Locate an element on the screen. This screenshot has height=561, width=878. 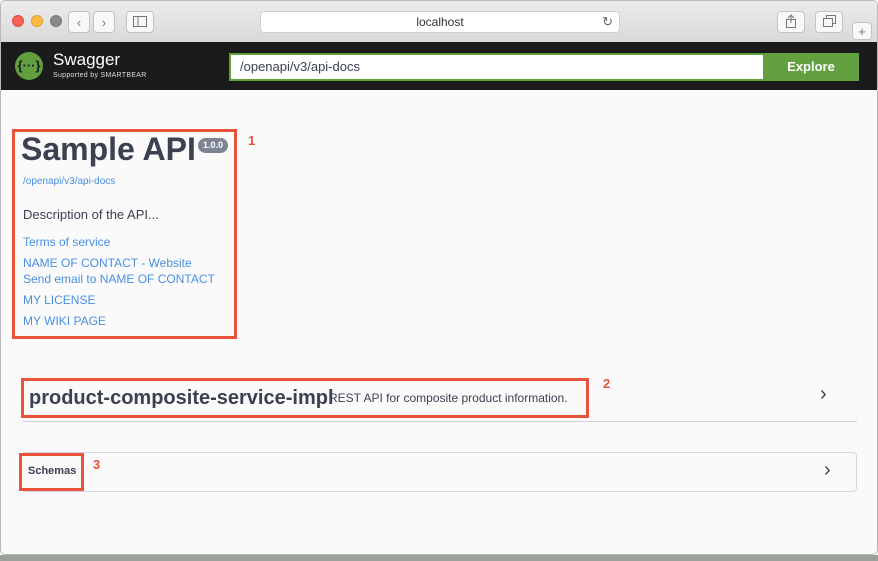
plus-icon: + is located at coordinates (862, 31).